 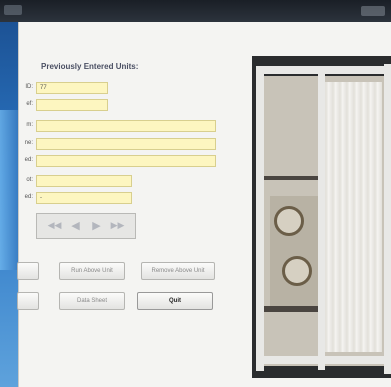 What do you see at coordinates (92, 271) in the screenshot?
I see `run-above-unit-button: Run Above Unit` at bounding box center [92, 271].